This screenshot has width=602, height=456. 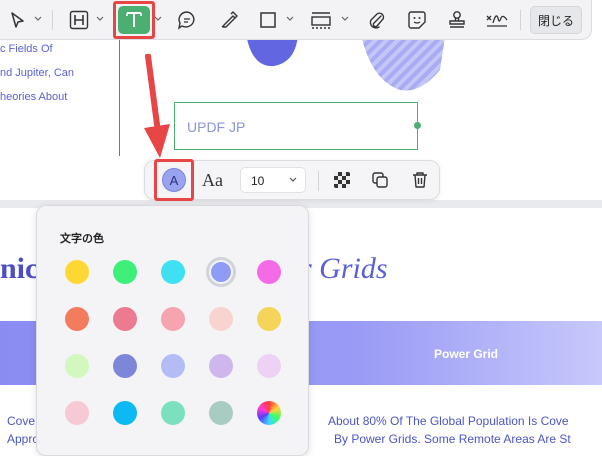 I want to click on font-size-select: 10, so click(x=273, y=180).